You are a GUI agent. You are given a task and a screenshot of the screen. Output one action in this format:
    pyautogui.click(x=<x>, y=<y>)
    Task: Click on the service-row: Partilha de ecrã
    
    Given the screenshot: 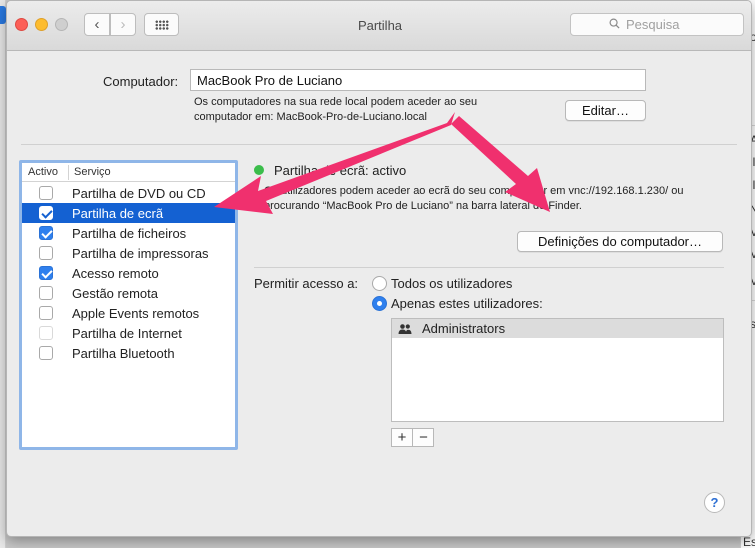 What is the action you would take?
    pyautogui.click(x=128, y=213)
    